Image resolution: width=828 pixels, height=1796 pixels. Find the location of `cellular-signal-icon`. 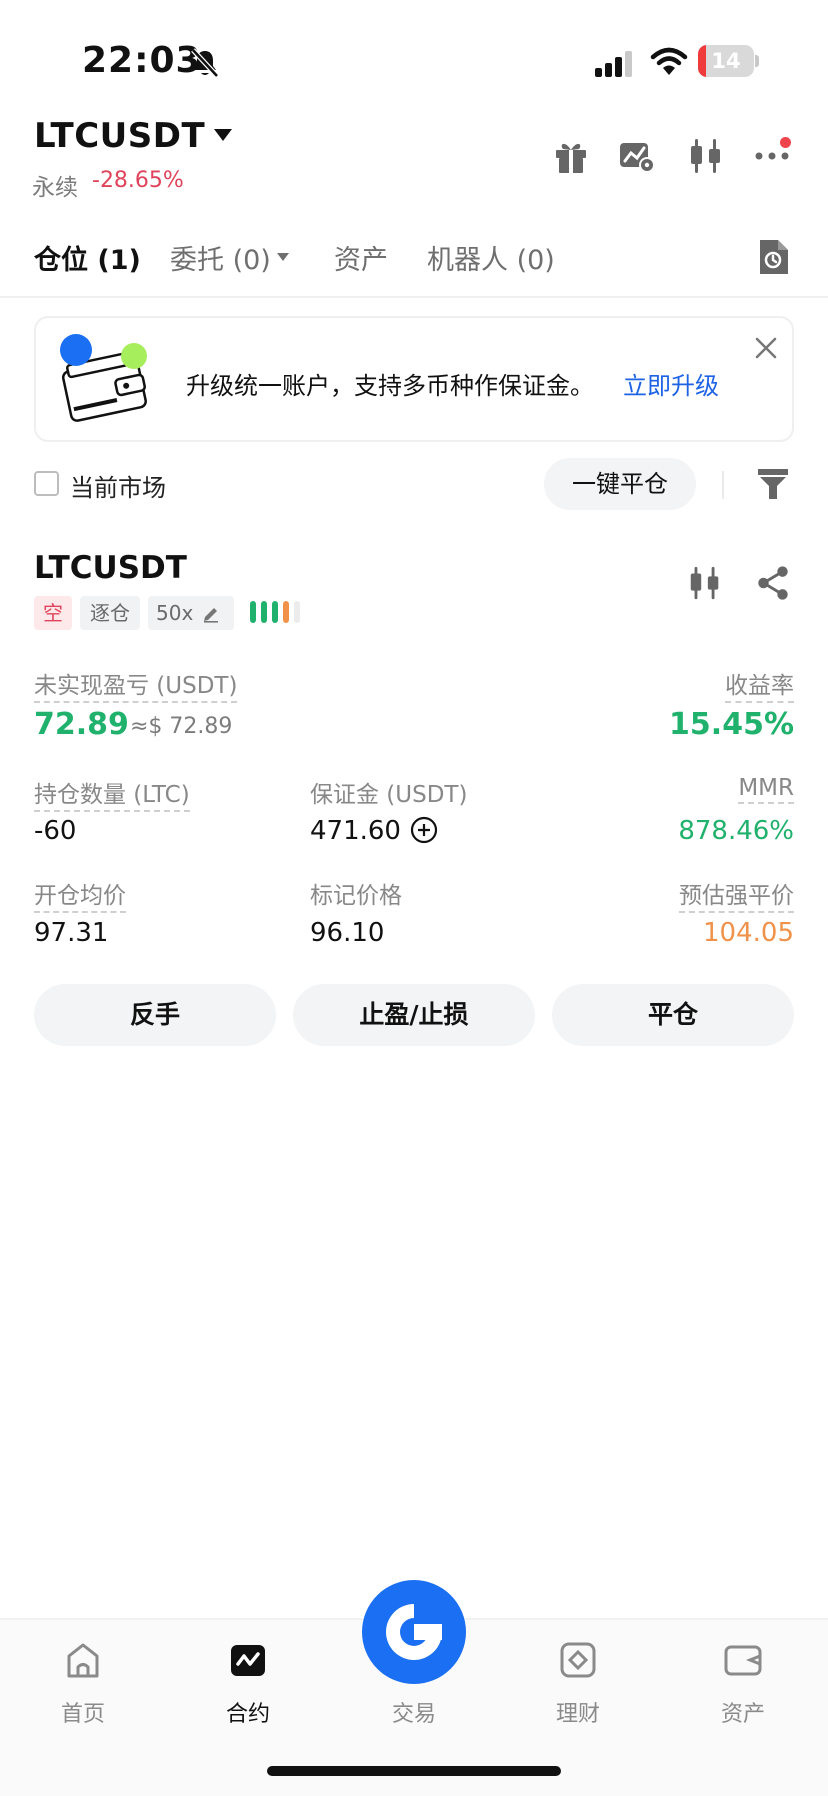

cellular-signal-icon is located at coordinates (613, 64).